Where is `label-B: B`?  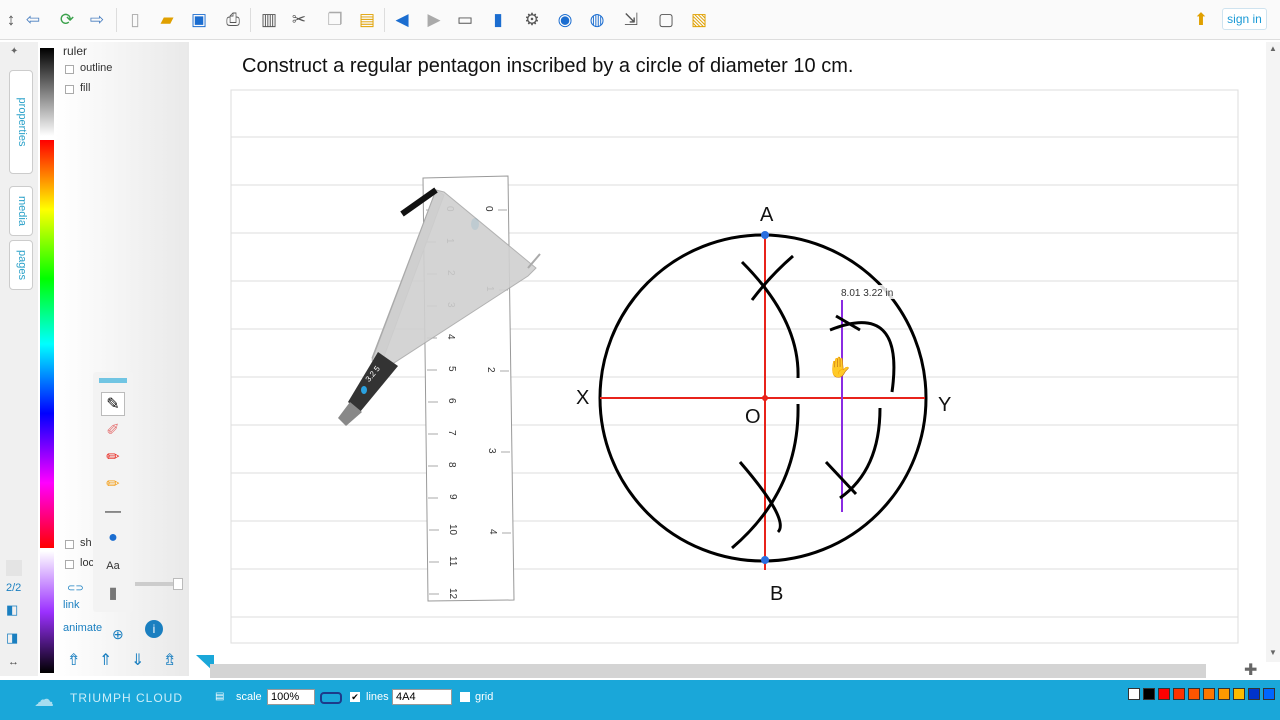
label-B: B is located at coordinates (776, 594).